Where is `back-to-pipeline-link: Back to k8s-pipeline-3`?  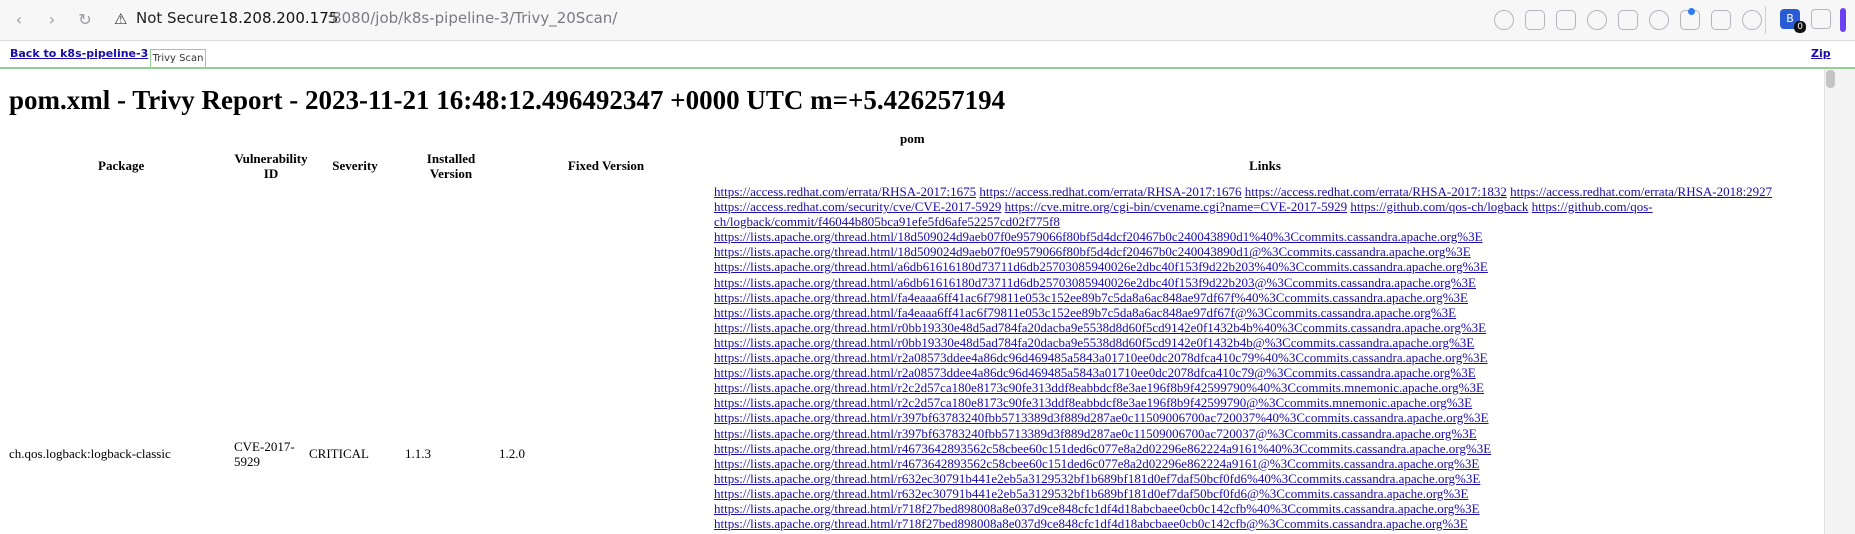 back-to-pipeline-link: Back to k8s-pipeline-3 is located at coordinates (79, 53).